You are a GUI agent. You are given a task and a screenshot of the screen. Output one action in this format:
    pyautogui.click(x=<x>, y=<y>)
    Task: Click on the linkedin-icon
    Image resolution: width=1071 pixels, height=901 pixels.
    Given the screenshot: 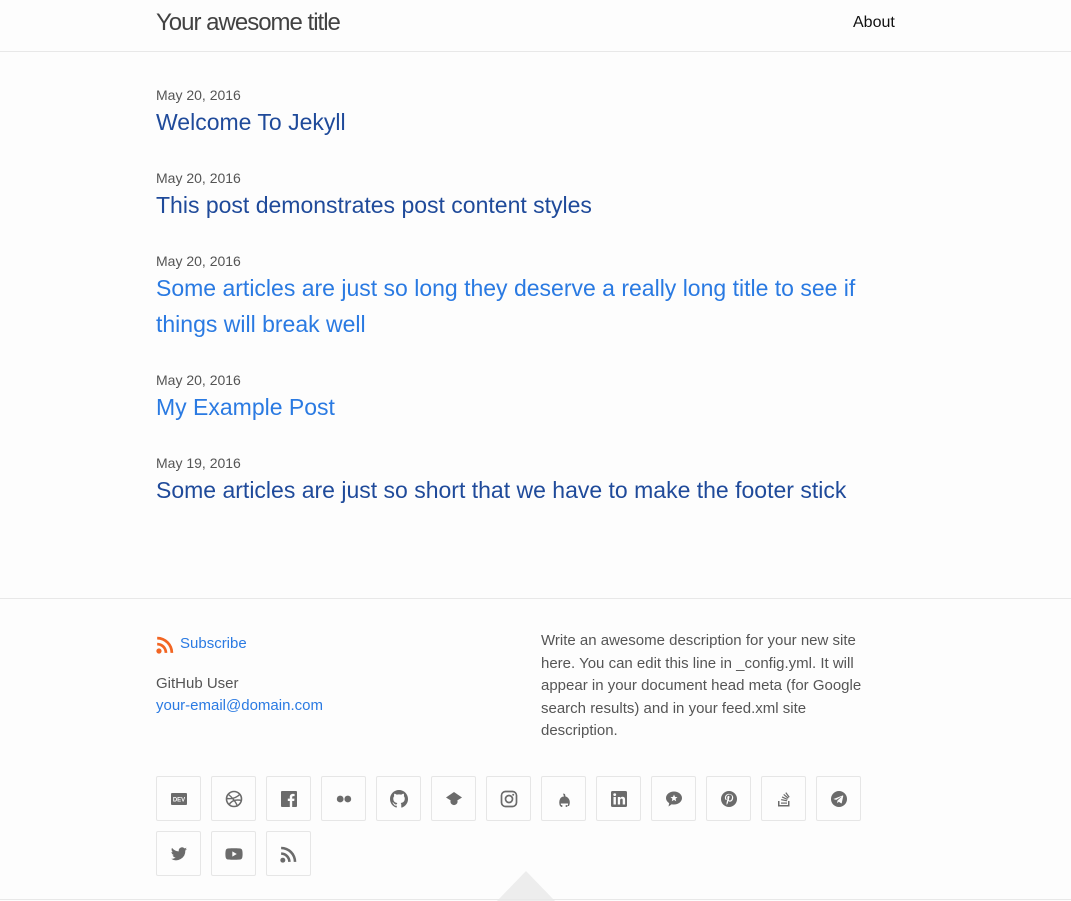 What is the action you would take?
    pyautogui.click(x=618, y=798)
    